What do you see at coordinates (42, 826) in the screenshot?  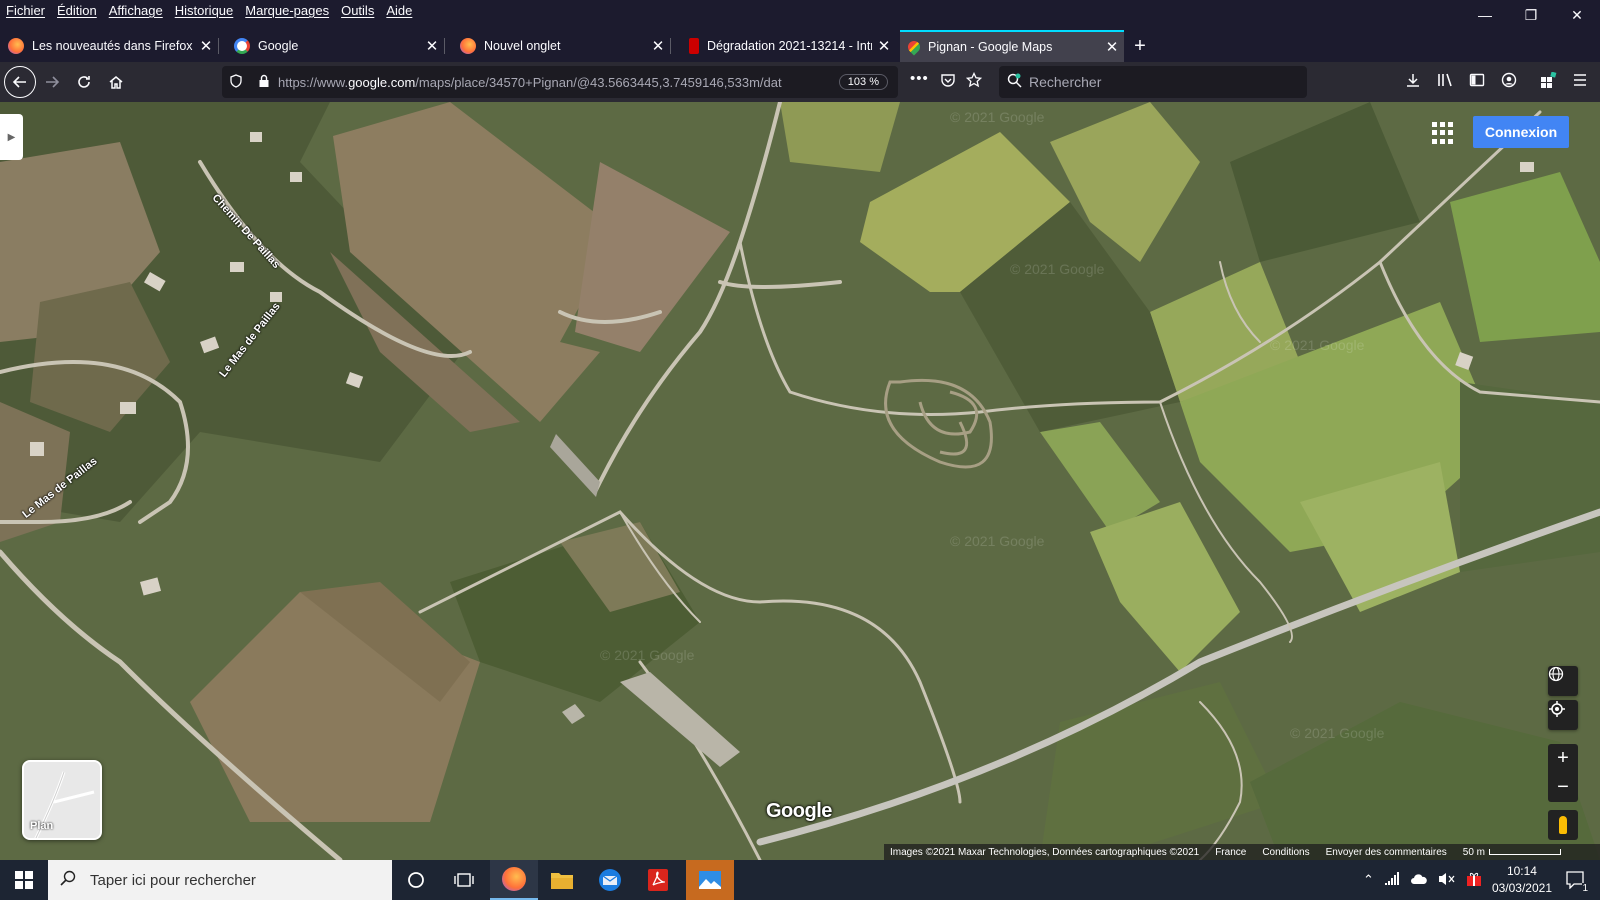 I see `plan-label: Plan` at bounding box center [42, 826].